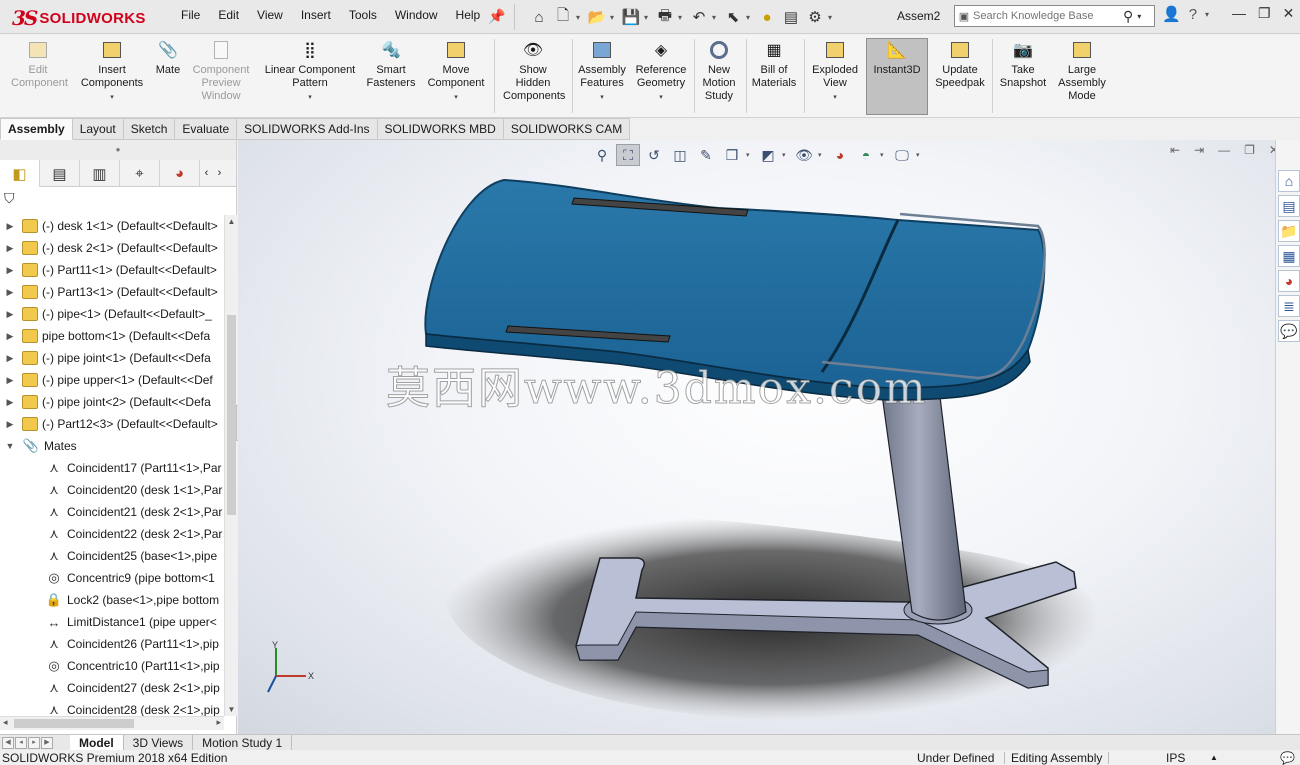  I want to click on tab-cam: SOLIDWORKS CAM, so click(567, 129).